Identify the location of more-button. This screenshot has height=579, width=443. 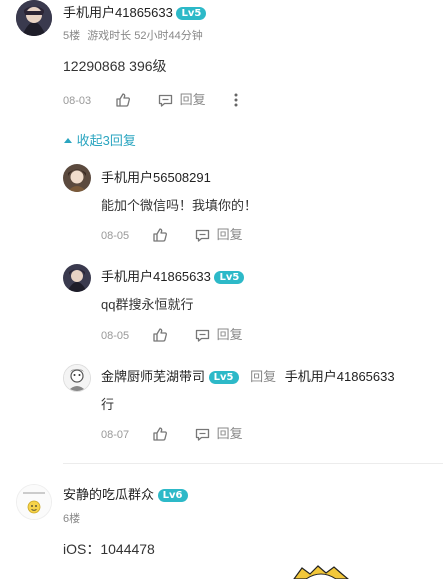
(236, 102).